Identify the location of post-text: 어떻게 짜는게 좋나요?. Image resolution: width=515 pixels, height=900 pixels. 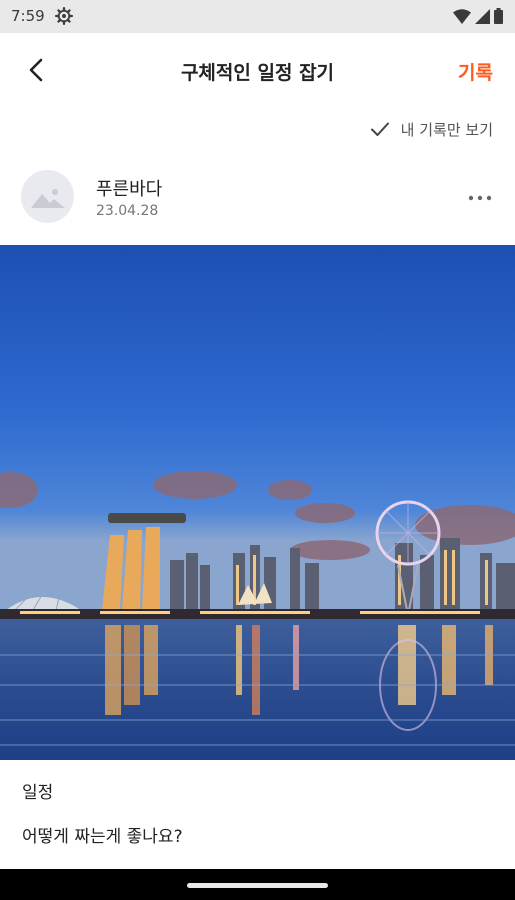
(102, 837).